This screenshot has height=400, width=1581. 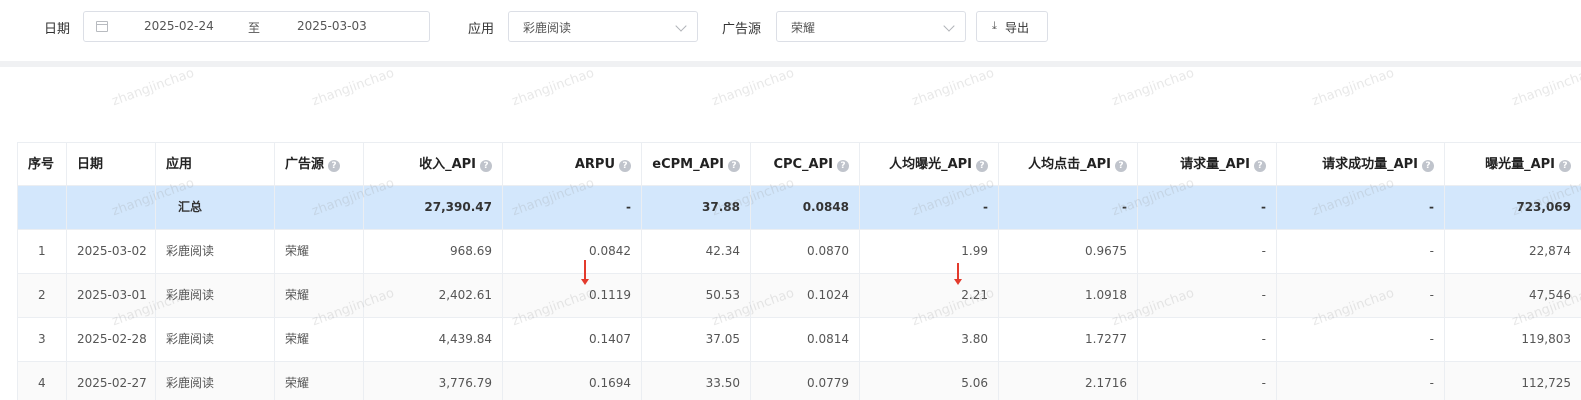 I want to click on table-cell: 2, so click(x=41, y=295).